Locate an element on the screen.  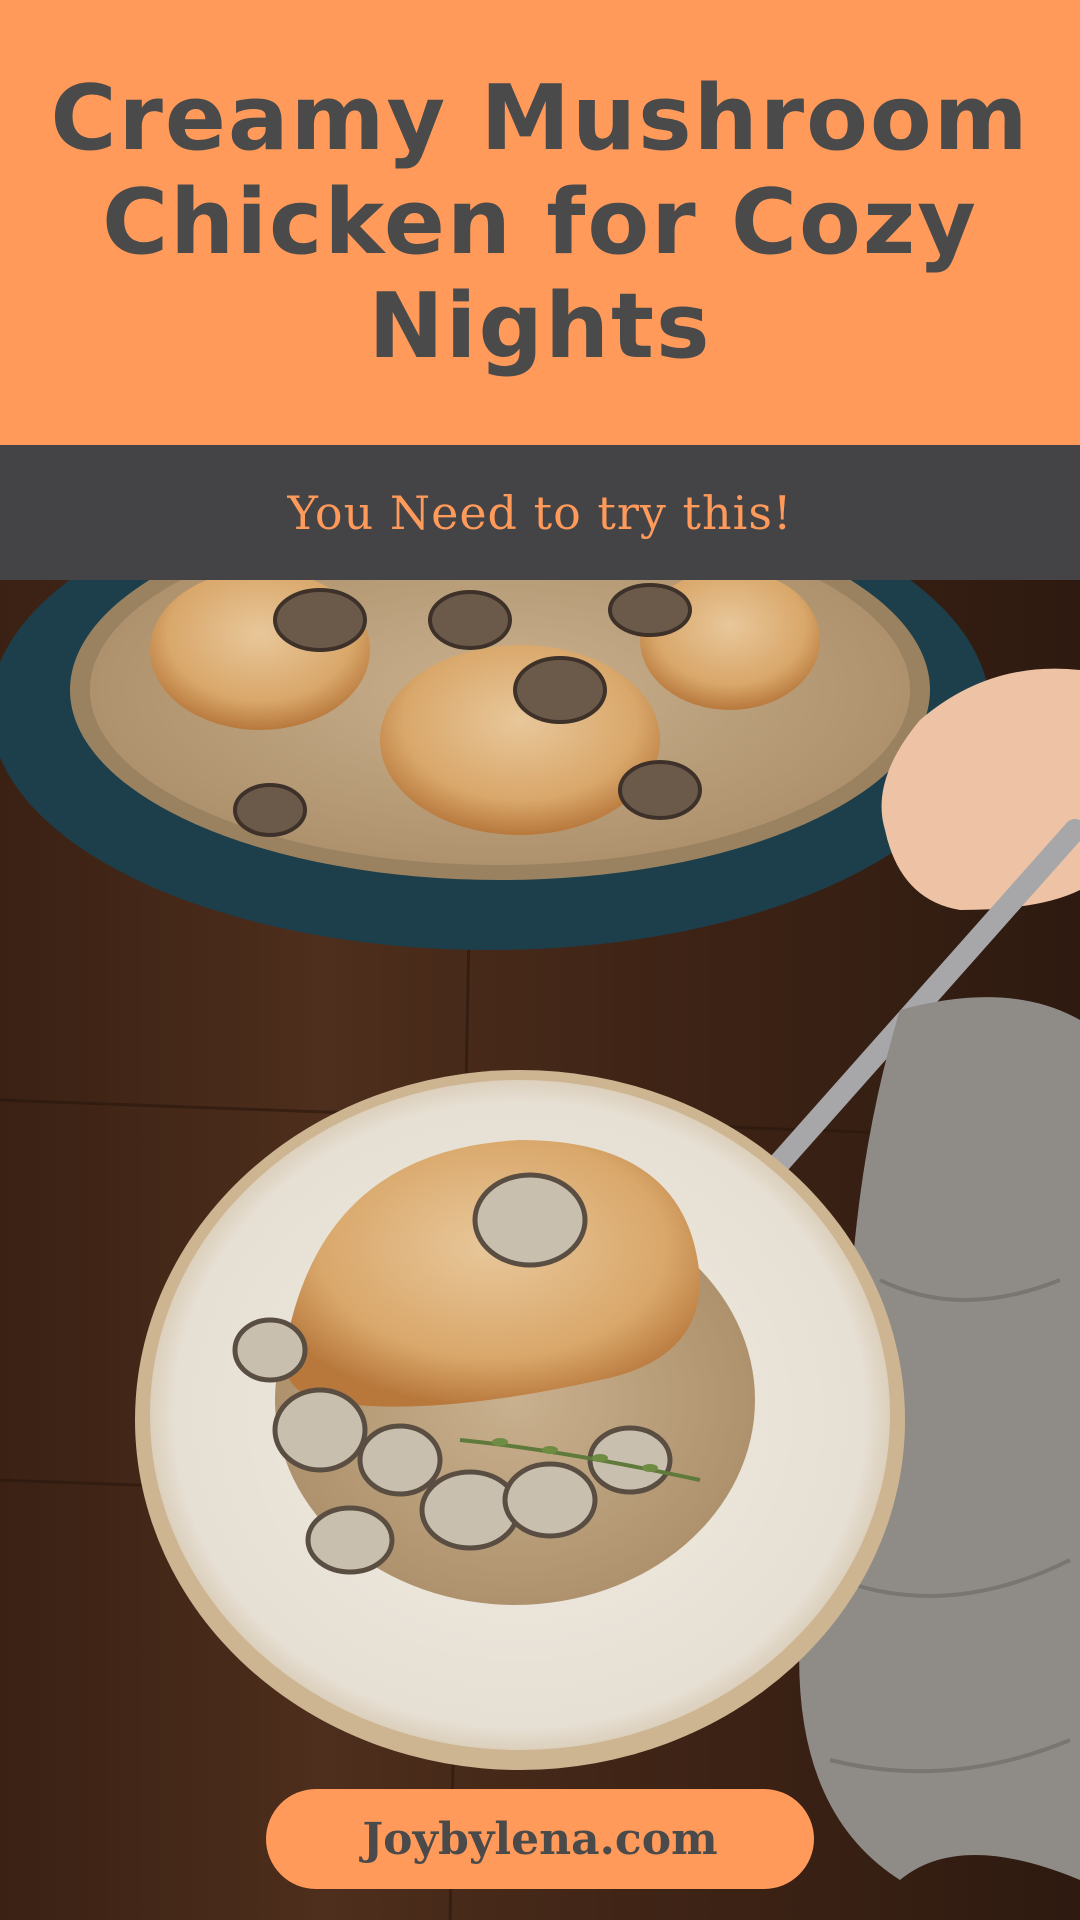
website-badge: Joybylena.com is located at coordinates (540, 1839).